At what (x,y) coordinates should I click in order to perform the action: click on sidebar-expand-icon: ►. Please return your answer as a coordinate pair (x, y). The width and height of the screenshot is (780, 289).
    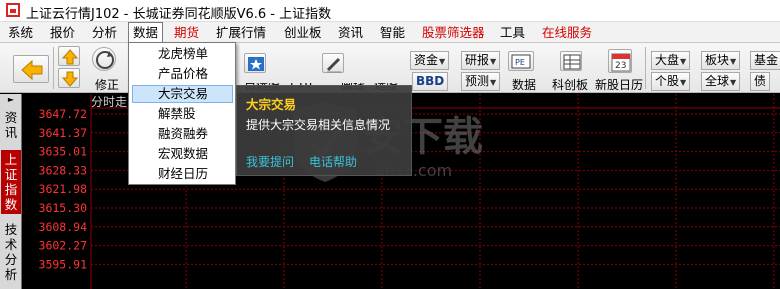
    Looking at the image, I should click on (11, 100).